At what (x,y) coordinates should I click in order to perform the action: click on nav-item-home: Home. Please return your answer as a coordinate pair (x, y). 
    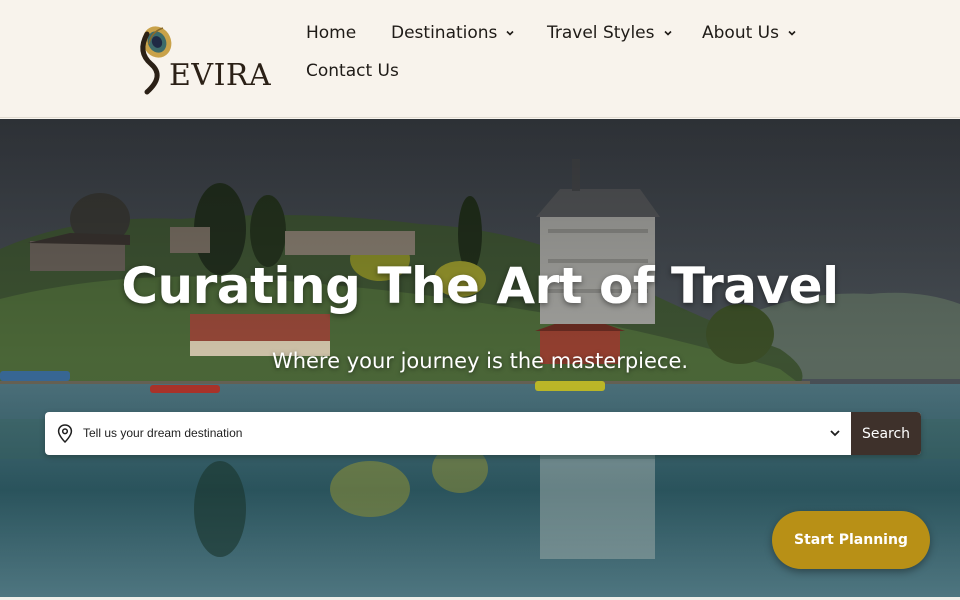
    Looking at the image, I should click on (331, 33).